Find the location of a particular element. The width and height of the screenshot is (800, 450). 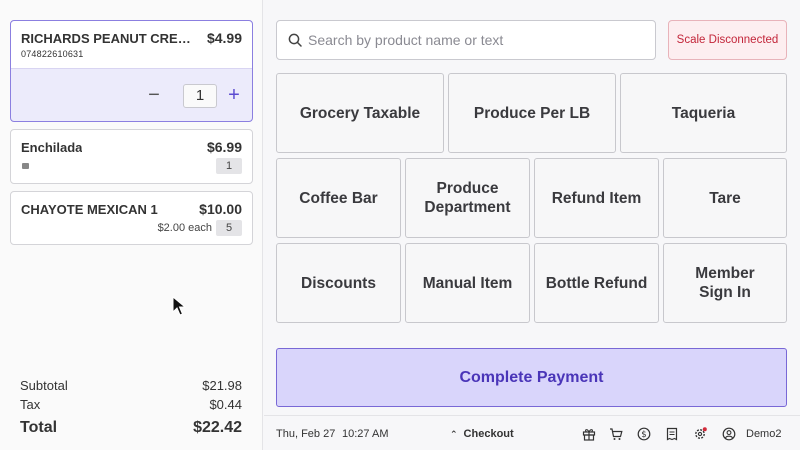

tile-grocery-taxable: Grocery Taxable is located at coordinates (360, 113).